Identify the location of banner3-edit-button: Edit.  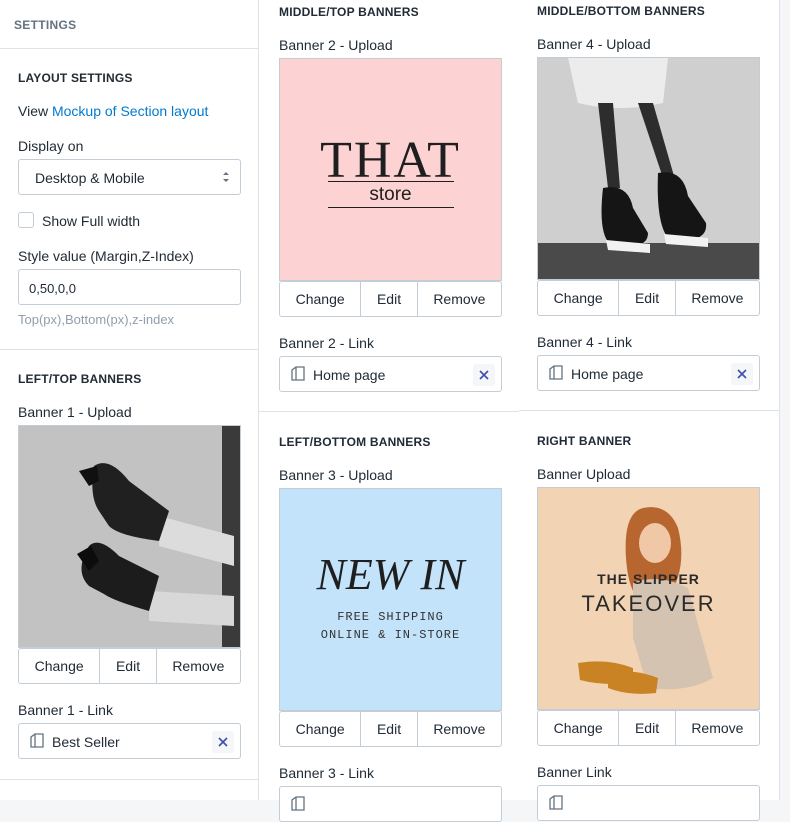
(389, 729).